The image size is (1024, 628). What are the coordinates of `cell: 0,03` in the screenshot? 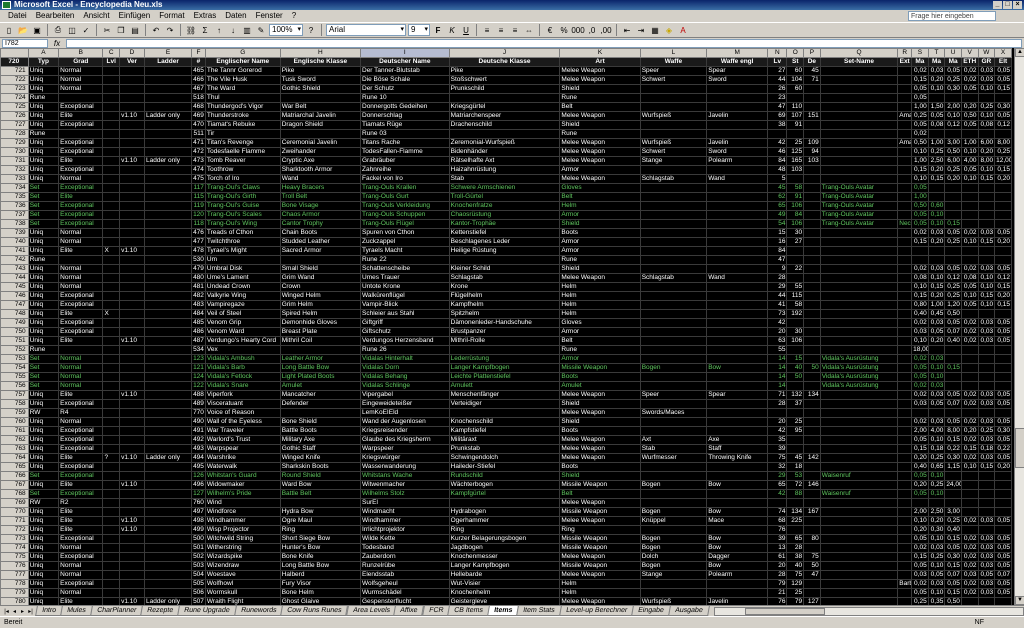 It's located at (936, 323).